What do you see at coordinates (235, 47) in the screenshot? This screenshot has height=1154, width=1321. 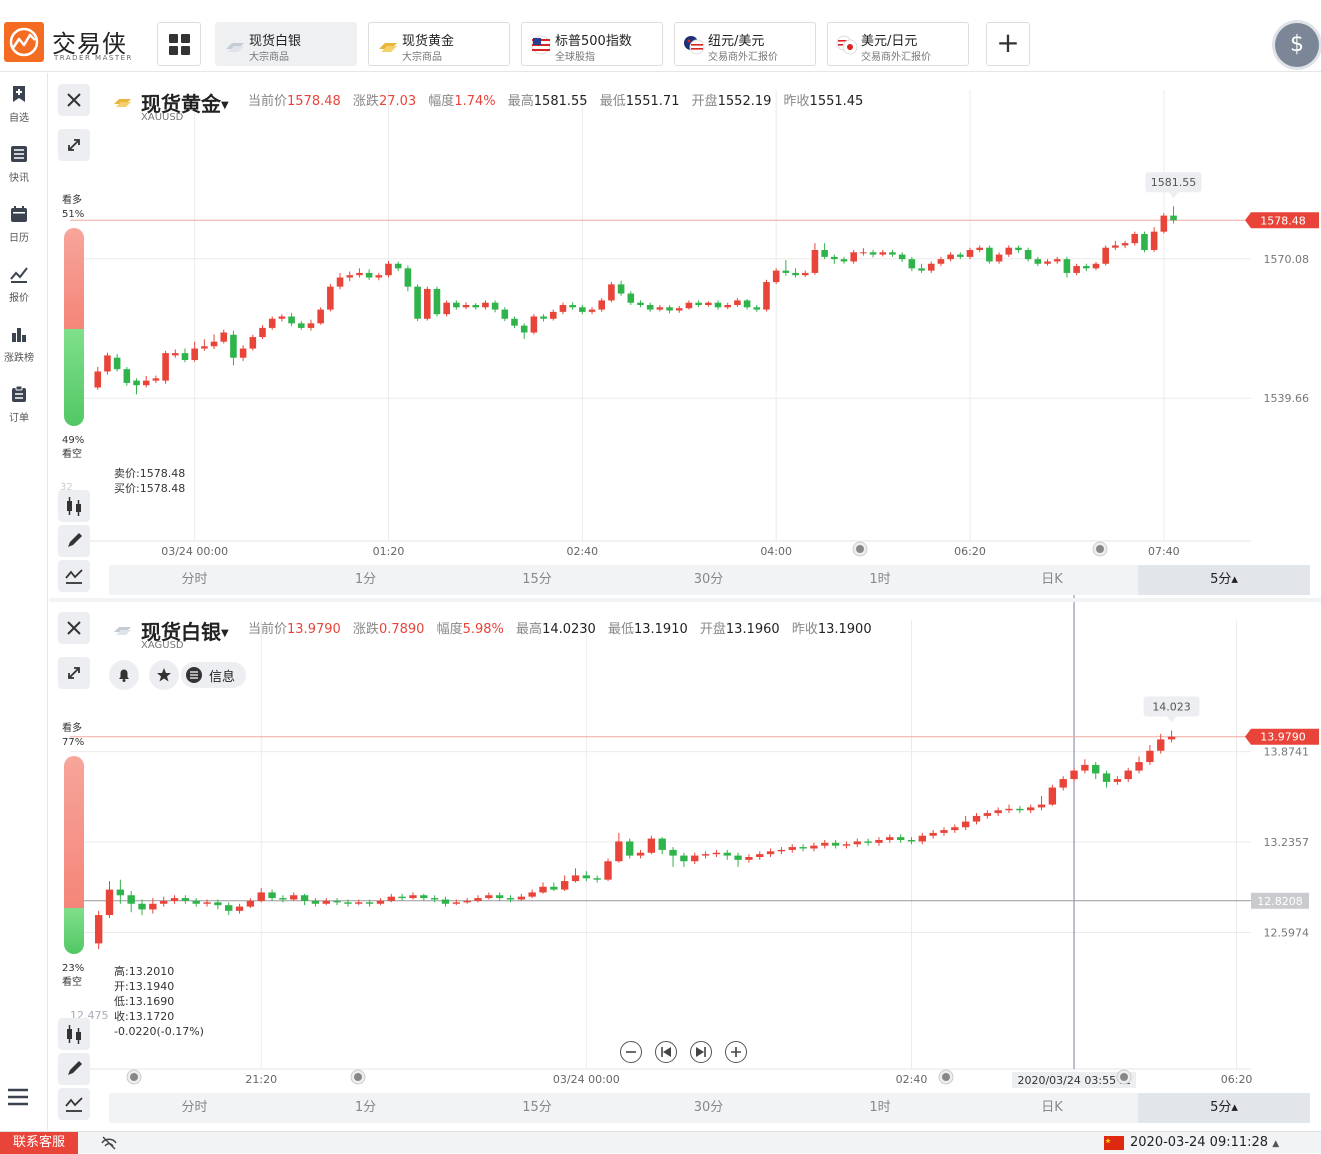 I see `silver-bar-icon` at bounding box center [235, 47].